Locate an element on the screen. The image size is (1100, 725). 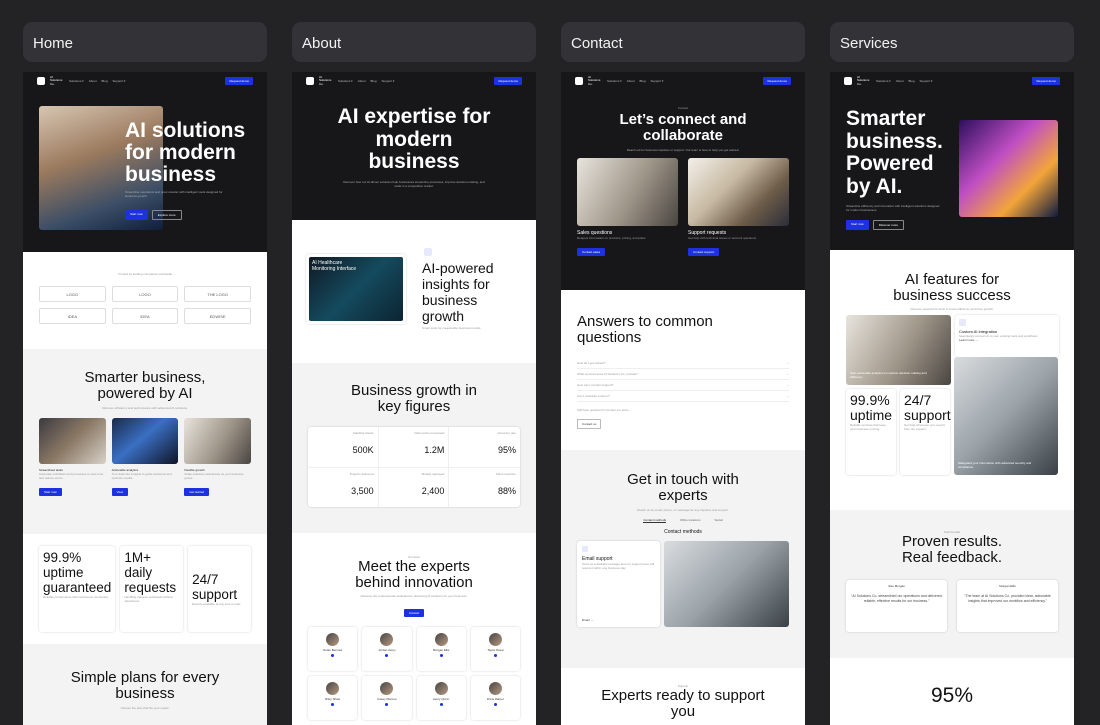
section-title: Experts ready to support you is located at coordinates (683, 703).